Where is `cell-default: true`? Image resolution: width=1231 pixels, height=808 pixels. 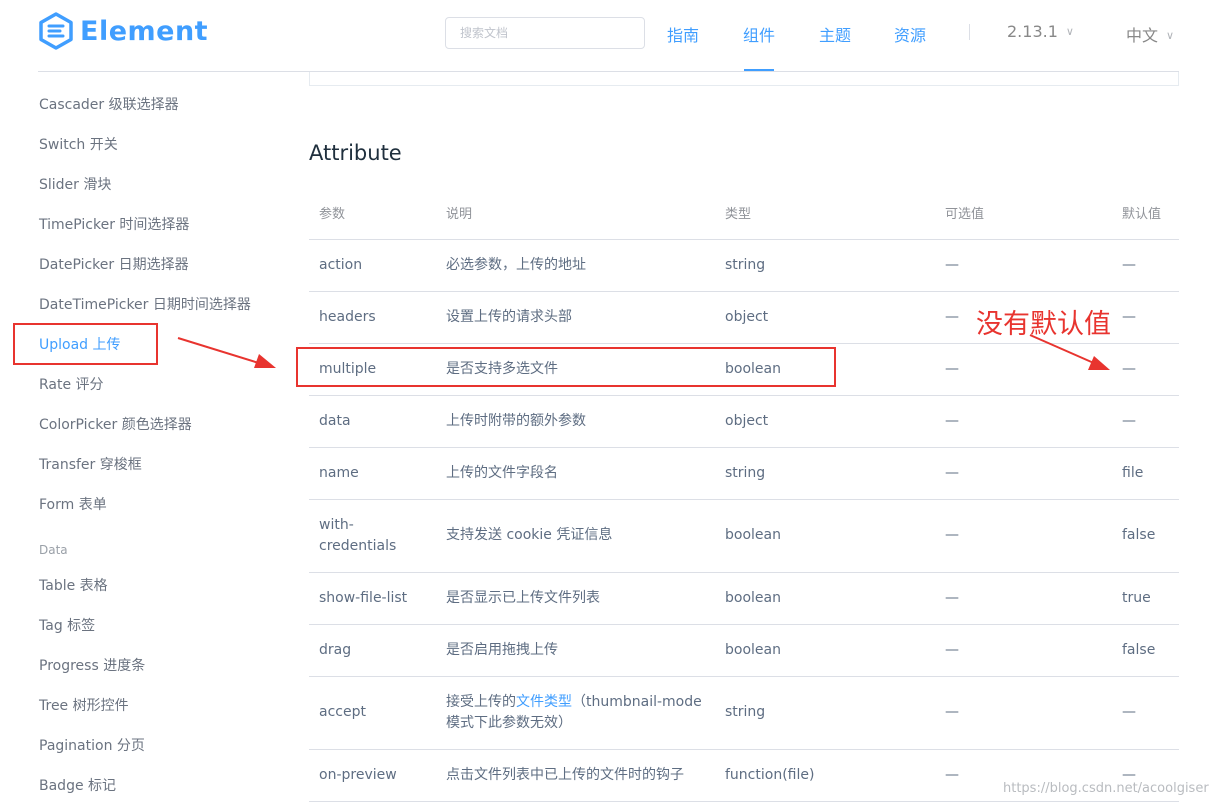
cell-default: true is located at coordinates (1145, 598).